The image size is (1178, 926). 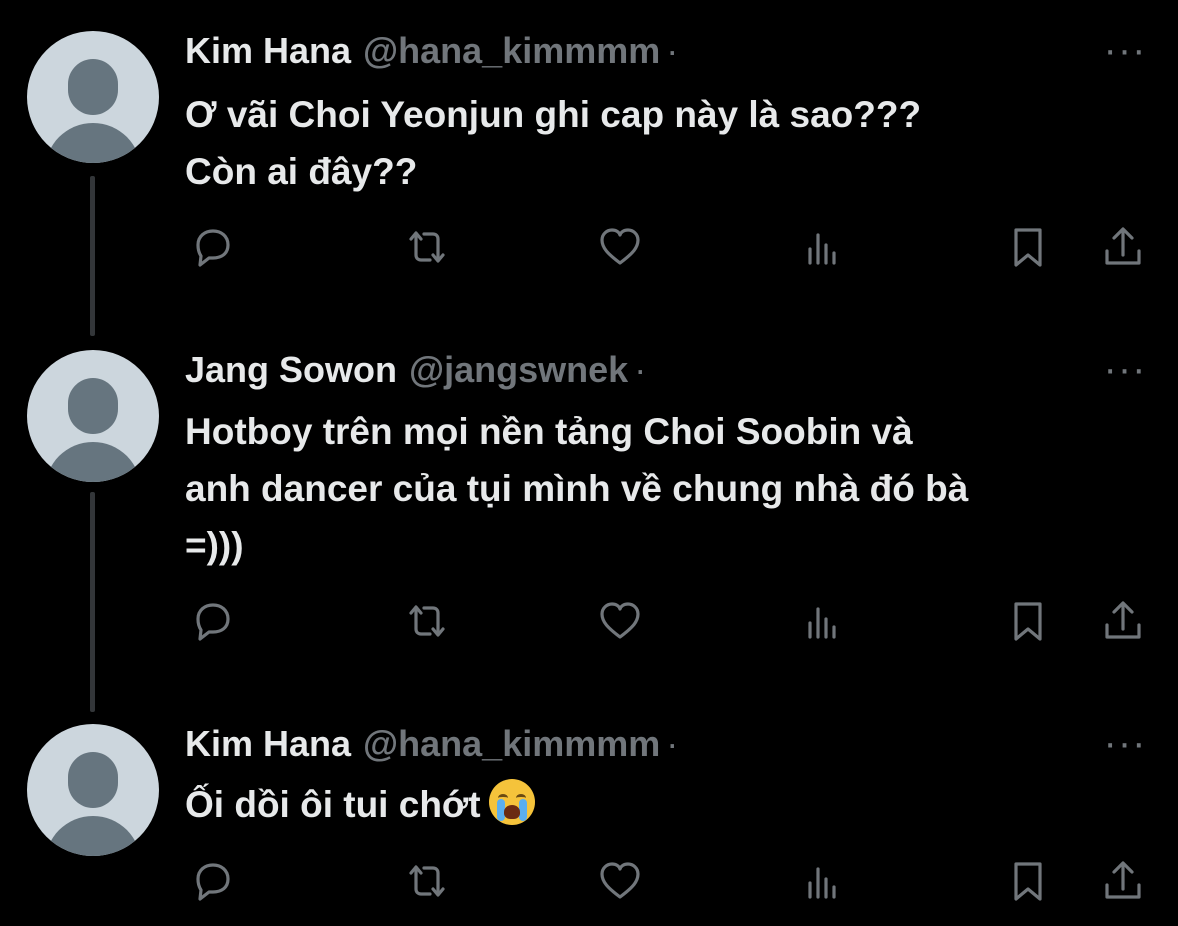 I want to click on tweet-text: Ối dồi ôi tui chớt, so click(x=665, y=804).